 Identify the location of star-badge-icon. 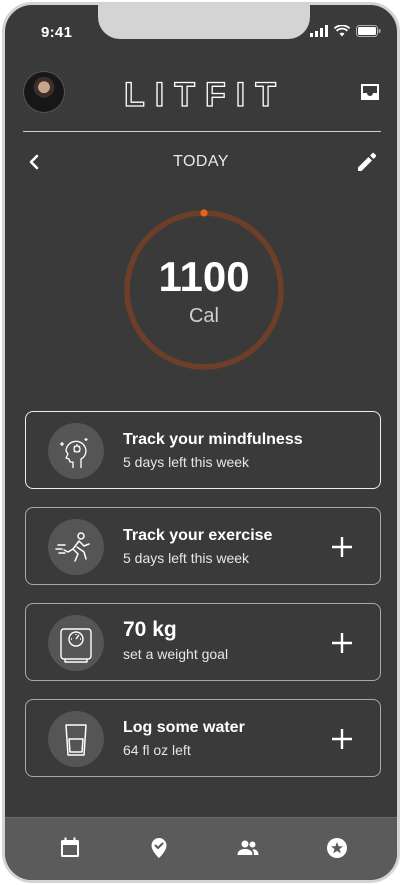
(337, 848).